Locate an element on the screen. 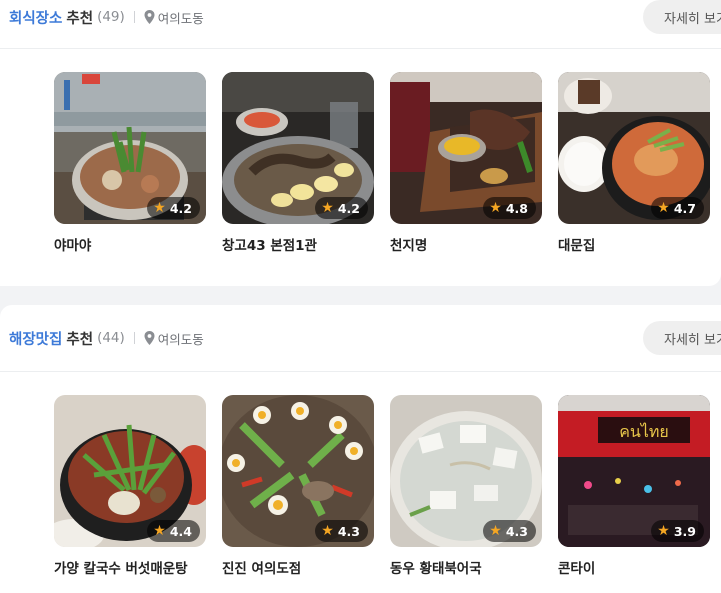 Image resolution: width=721 pixels, height=593 pixels. place-card: ★ 4.2 야마야 is located at coordinates (130, 163).